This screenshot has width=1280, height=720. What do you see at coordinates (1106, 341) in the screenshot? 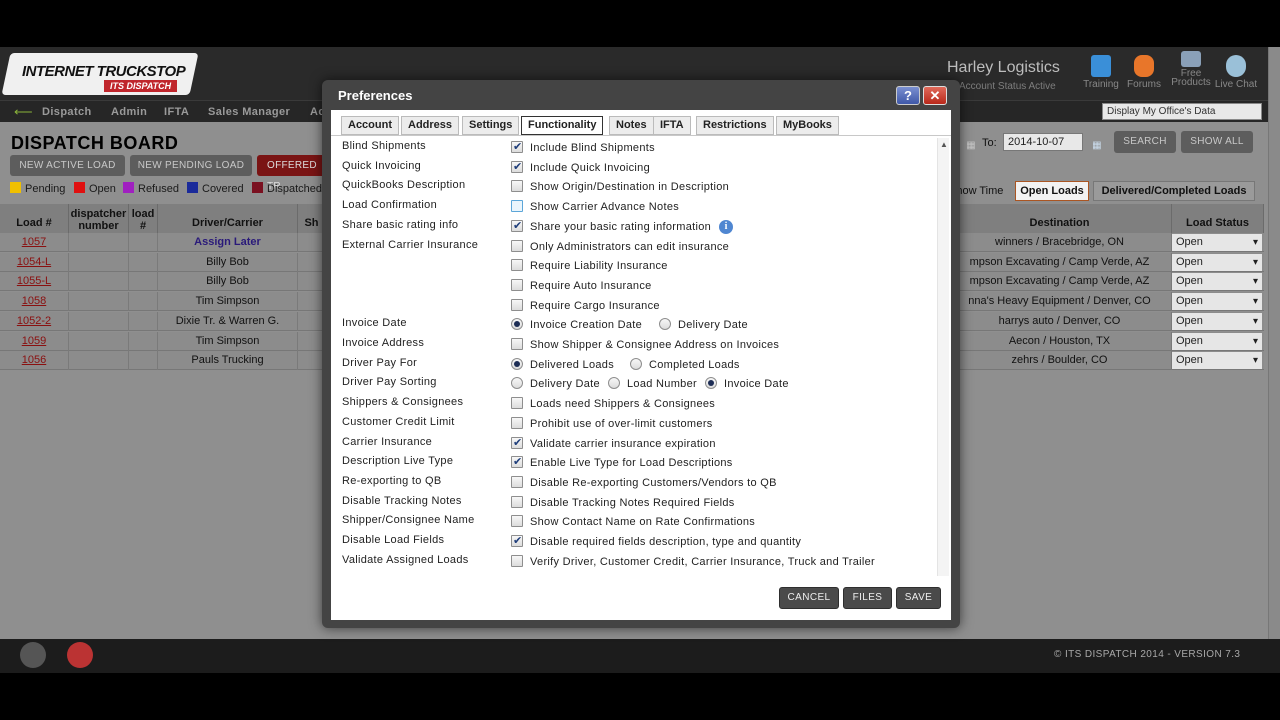
I see `table-row: Aecon / Houston, TX Open` at bounding box center [1106, 341].